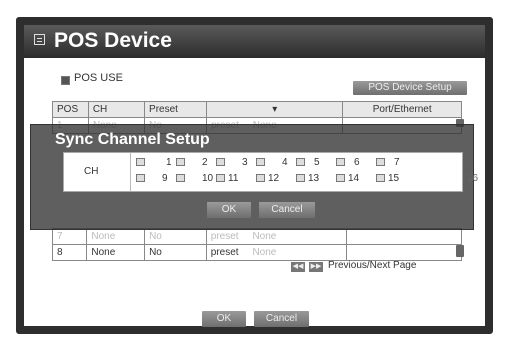 The height and width of the screenshot is (348, 509). I want to click on dialog-cancel-button: Cancel, so click(287, 210).